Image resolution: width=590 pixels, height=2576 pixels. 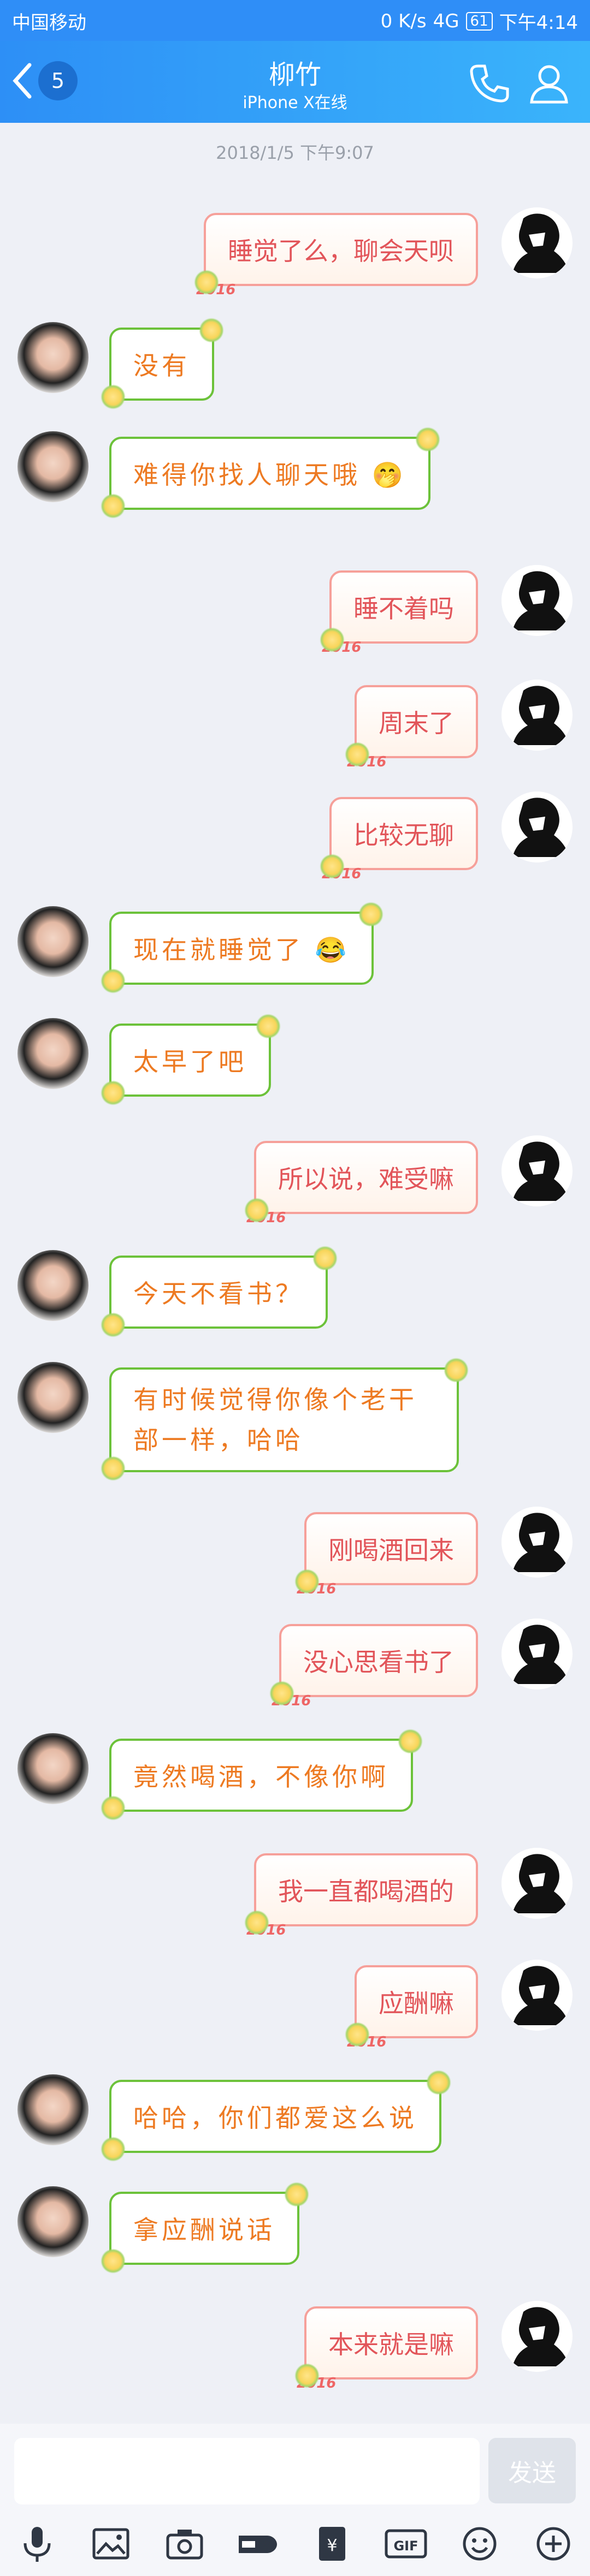 I want to click on message-text: 现在就睡觉了 😂, so click(x=241, y=950).